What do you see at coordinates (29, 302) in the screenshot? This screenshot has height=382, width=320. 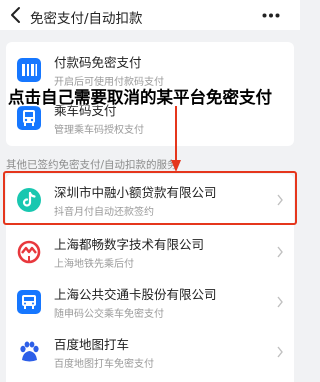 I see `transit-card-icon` at bounding box center [29, 302].